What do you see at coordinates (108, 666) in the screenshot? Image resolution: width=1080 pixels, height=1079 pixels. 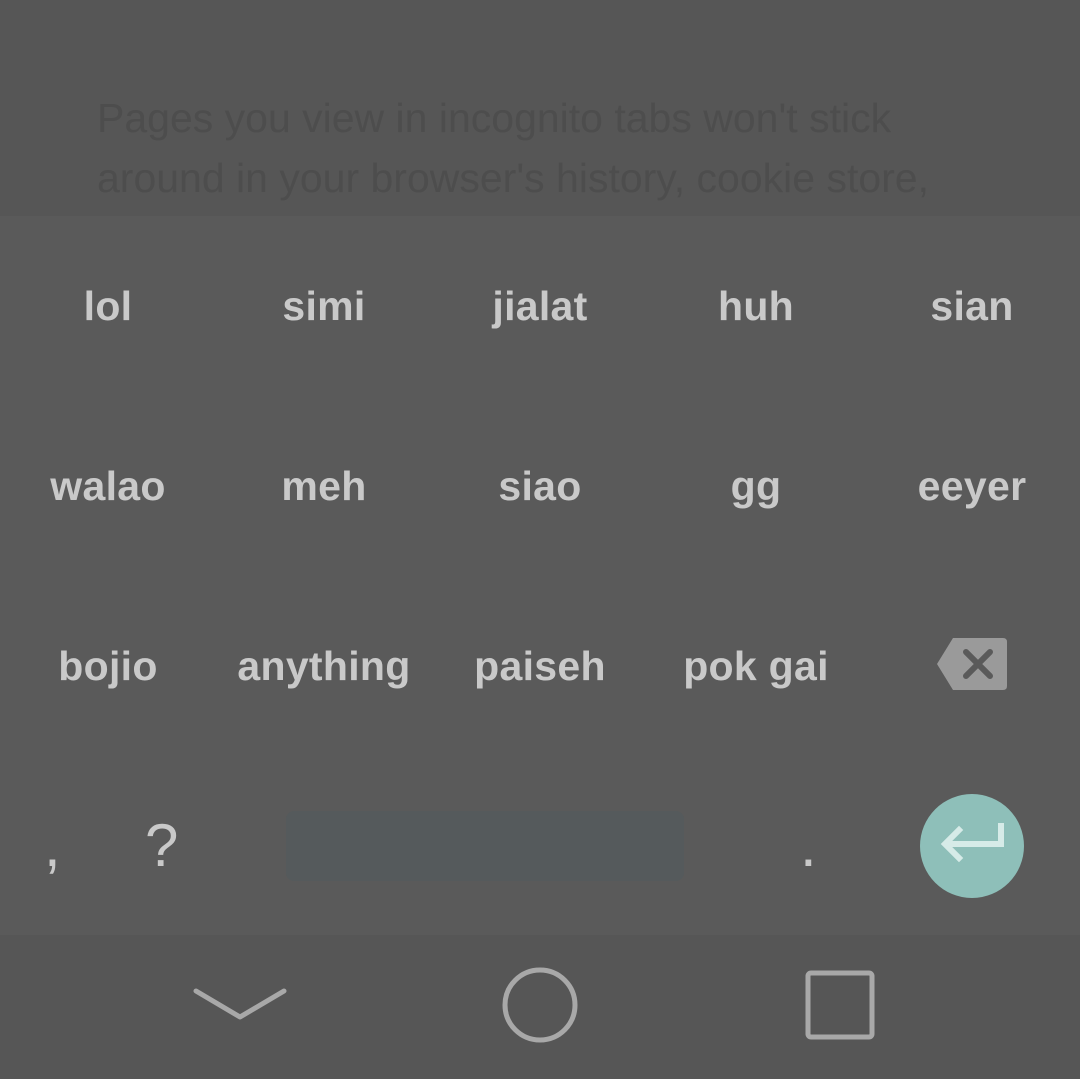 I see `word-key-bojio: bojio` at bounding box center [108, 666].